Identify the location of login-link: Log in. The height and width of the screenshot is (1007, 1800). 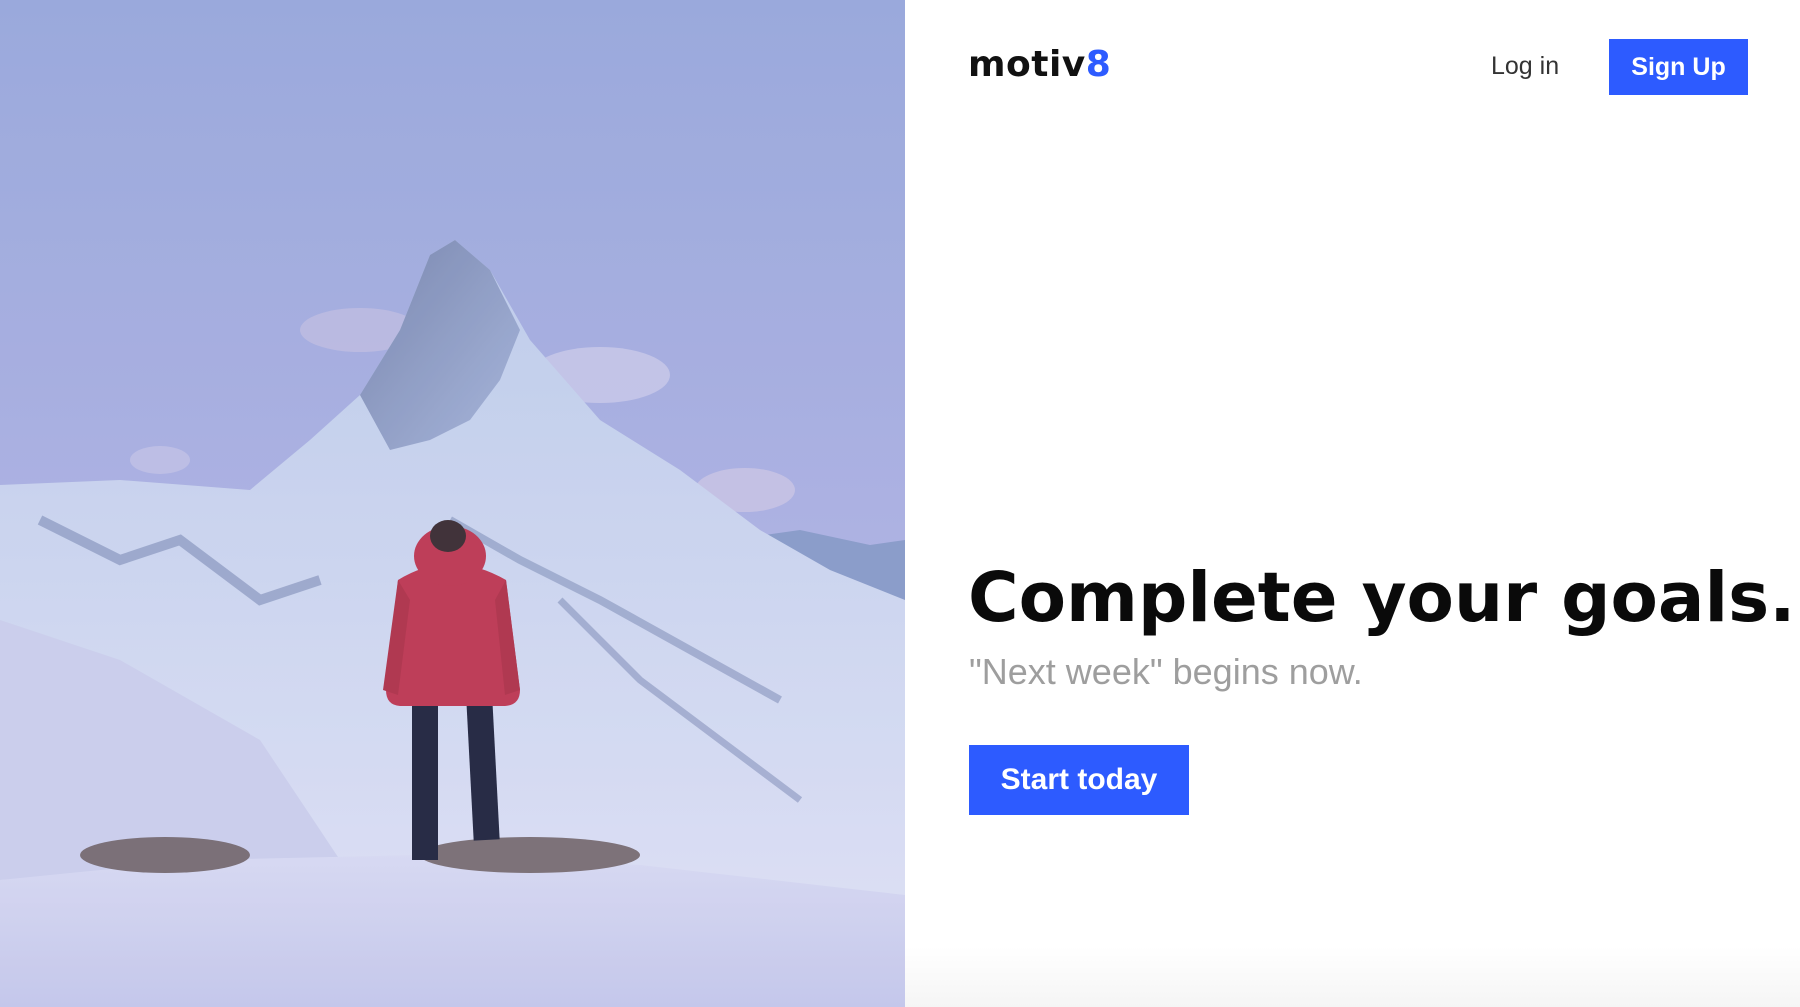
(1525, 66).